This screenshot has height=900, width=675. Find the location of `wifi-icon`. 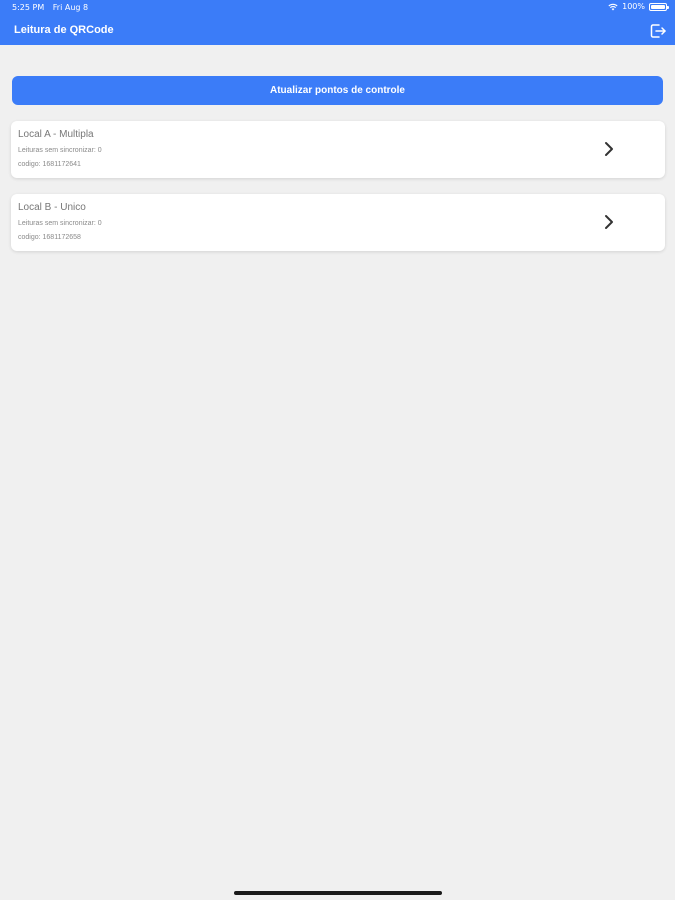

wifi-icon is located at coordinates (613, 6).